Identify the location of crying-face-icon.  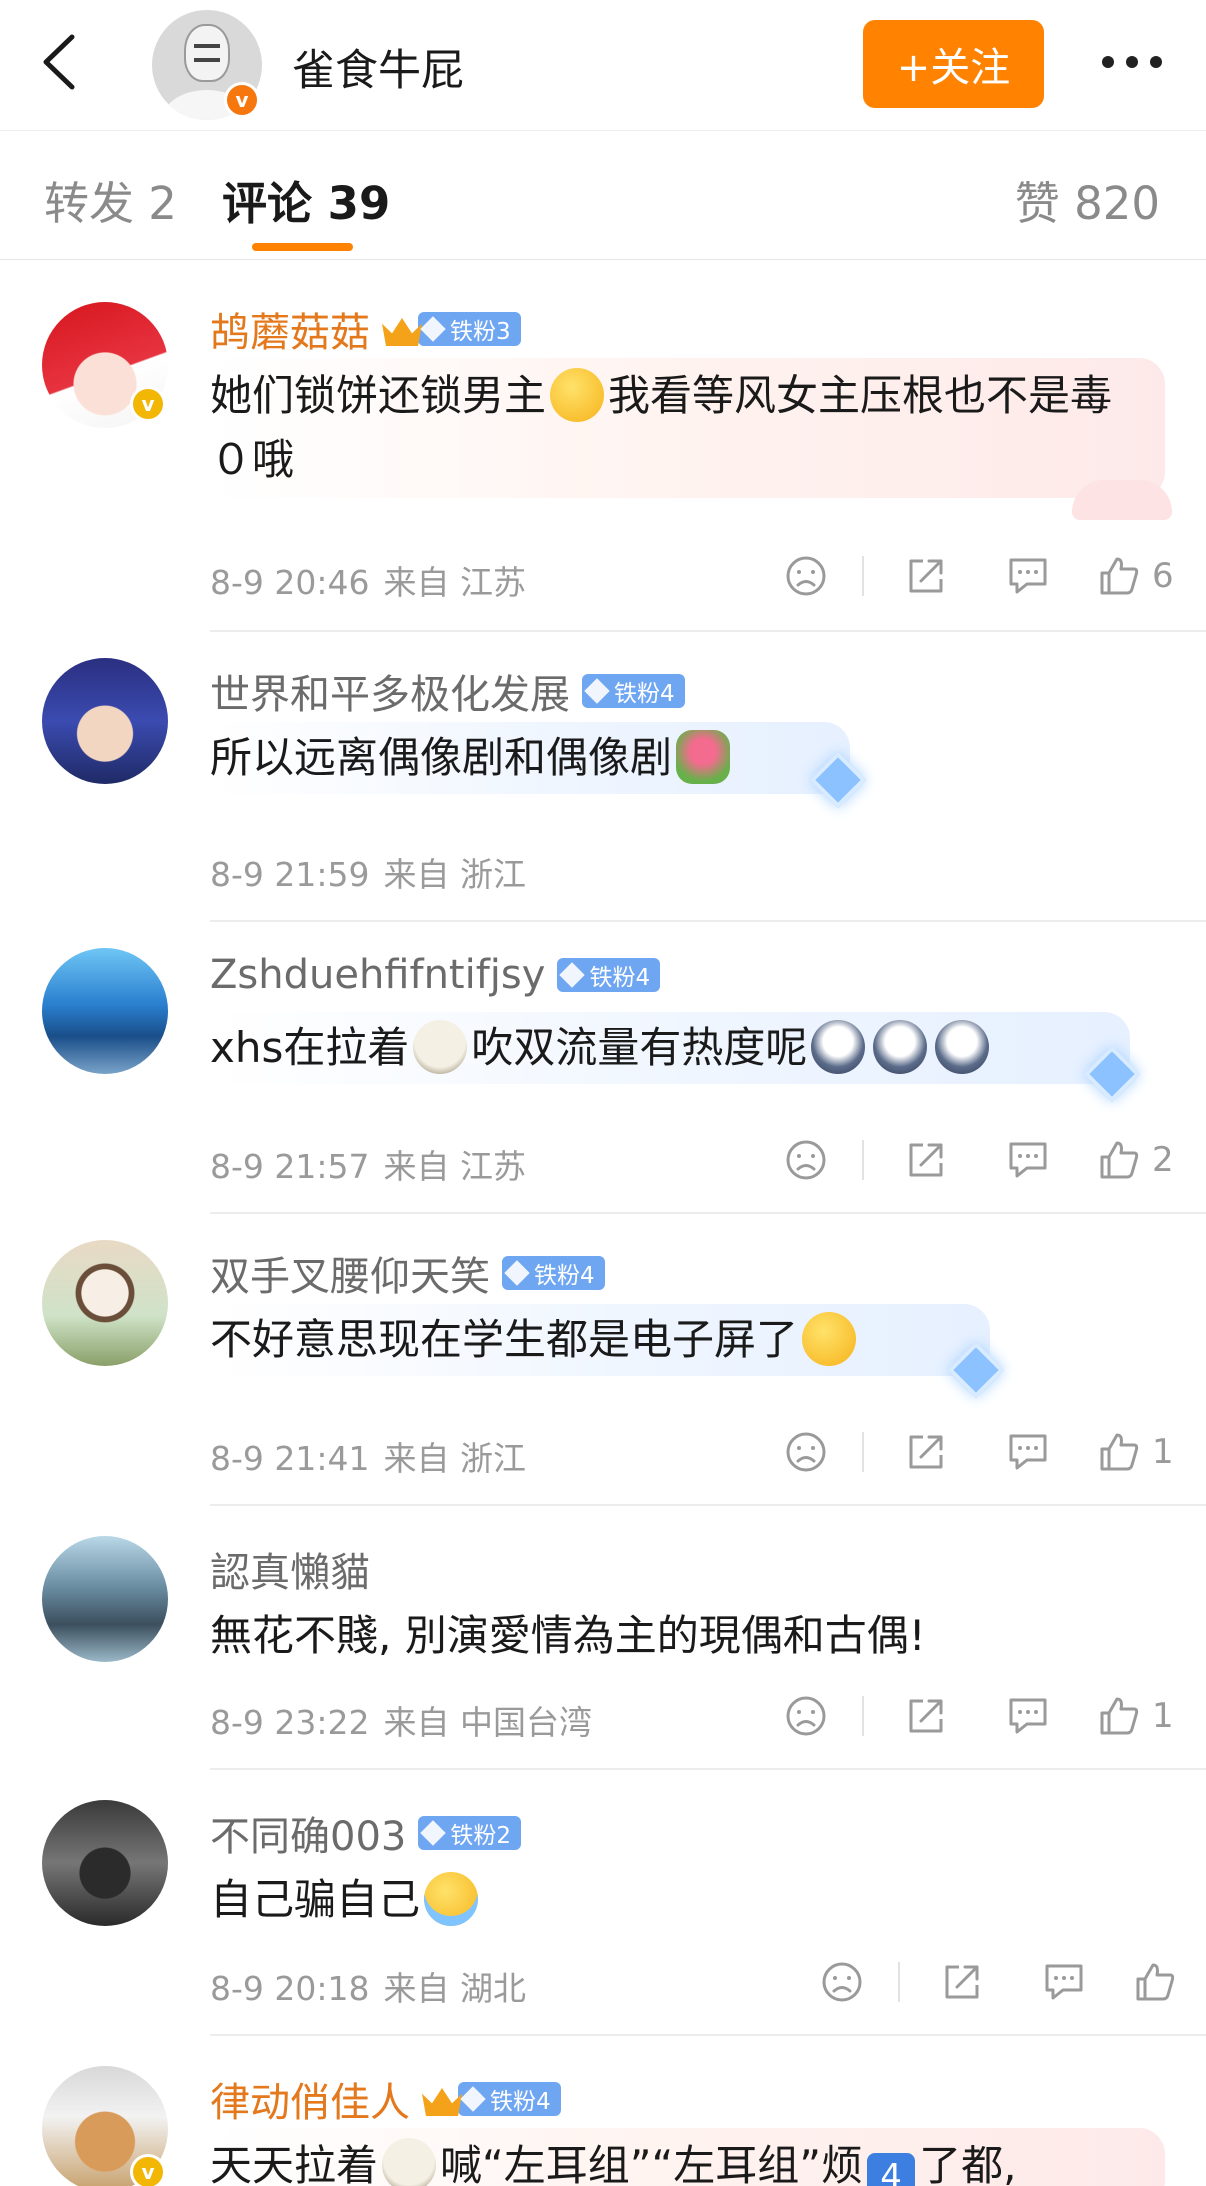
(451, 1899).